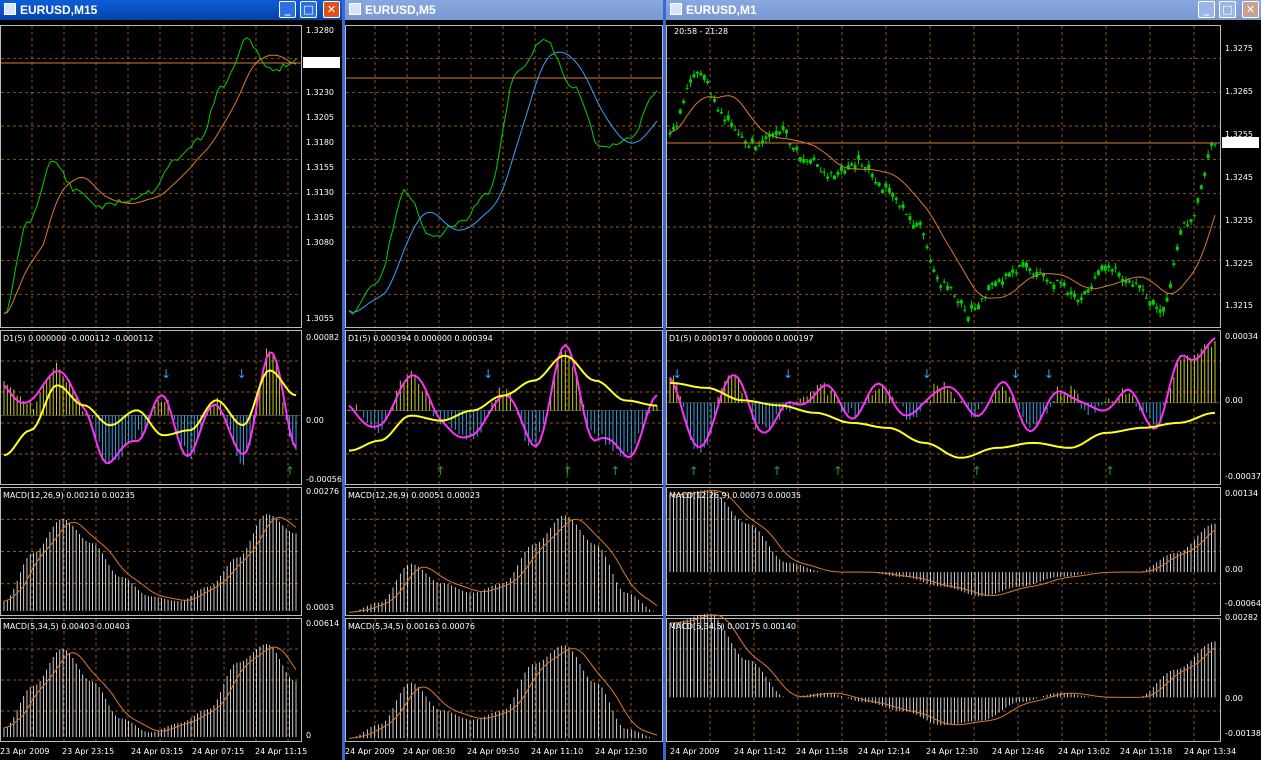  Describe the element at coordinates (281, 751) in the screenshot. I see `time-axis-label: 24 Apr 11:15` at that location.